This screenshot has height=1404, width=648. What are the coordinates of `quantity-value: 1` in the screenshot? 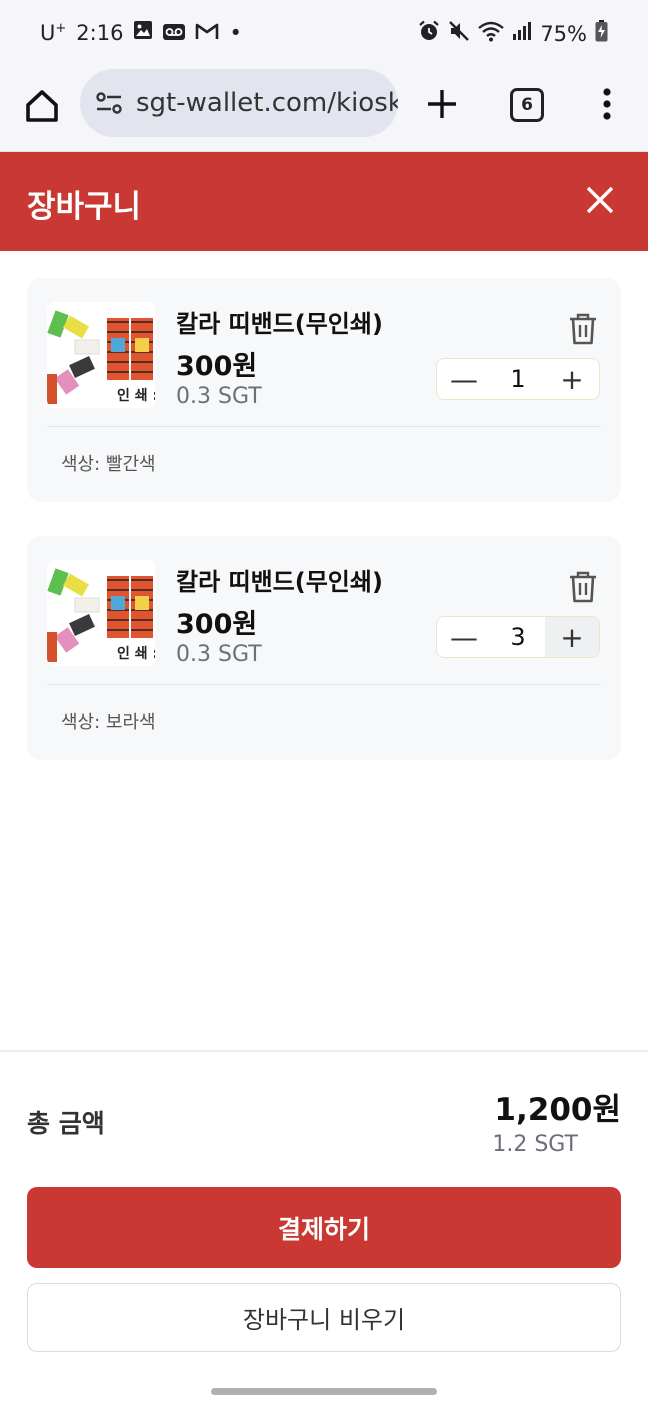 It's located at (518, 379).